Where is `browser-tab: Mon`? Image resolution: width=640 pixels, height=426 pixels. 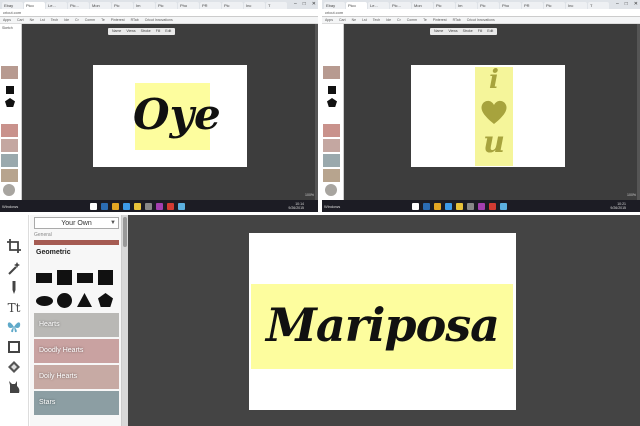
browser-tab: Mon is located at coordinates (100, 5).